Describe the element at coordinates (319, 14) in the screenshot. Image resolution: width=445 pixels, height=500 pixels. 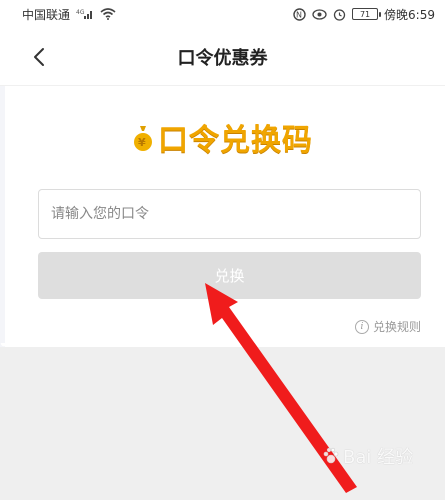
I see `eye-icon` at that location.